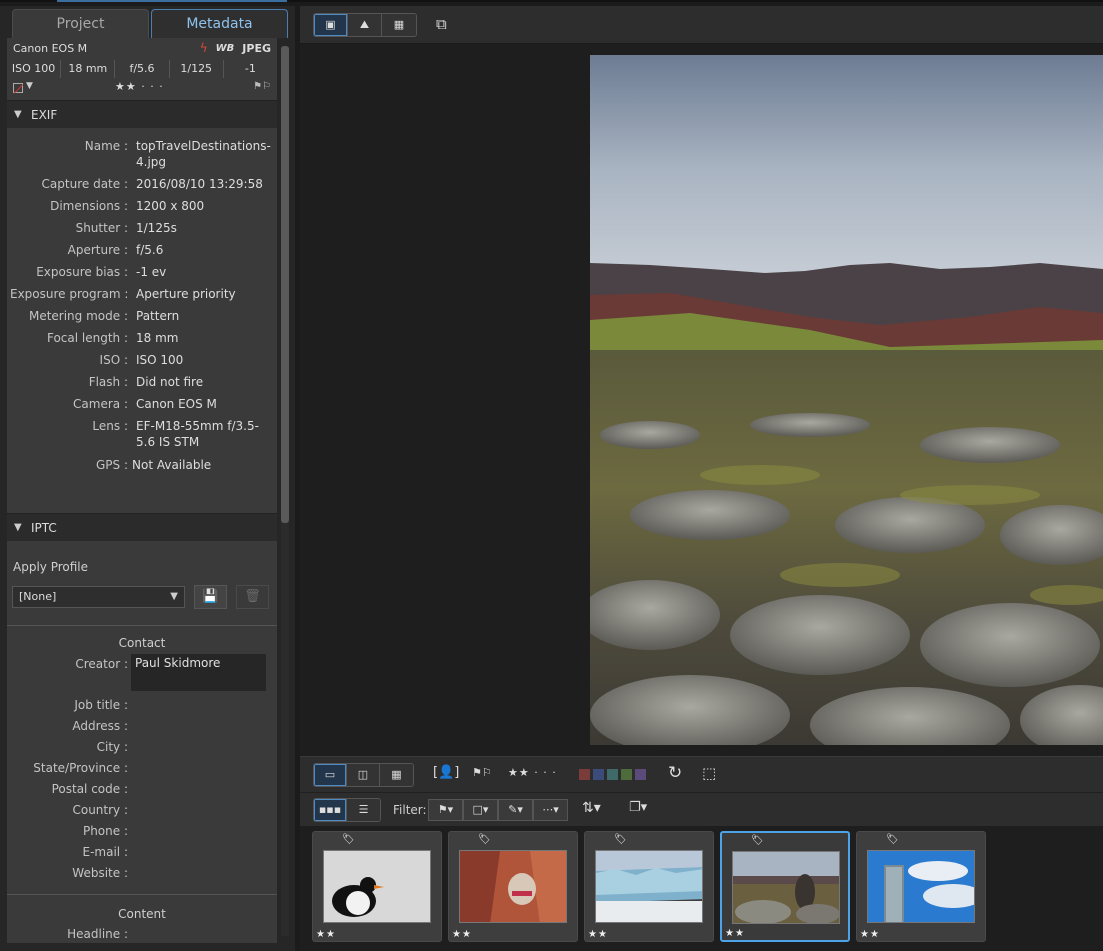  What do you see at coordinates (97, 934) in the screenshot?
I see `headline-label: Headline :` at bounding box center [97, 934].